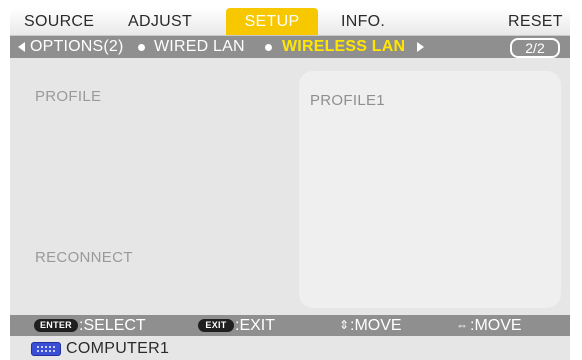 Image resolution: width=582 pixels, height=360 pixels. What do you see at coordinates (118, 348) in the screenshot?
I see `input-source-name: COMPUTER1` at bounding box center [118, 348].